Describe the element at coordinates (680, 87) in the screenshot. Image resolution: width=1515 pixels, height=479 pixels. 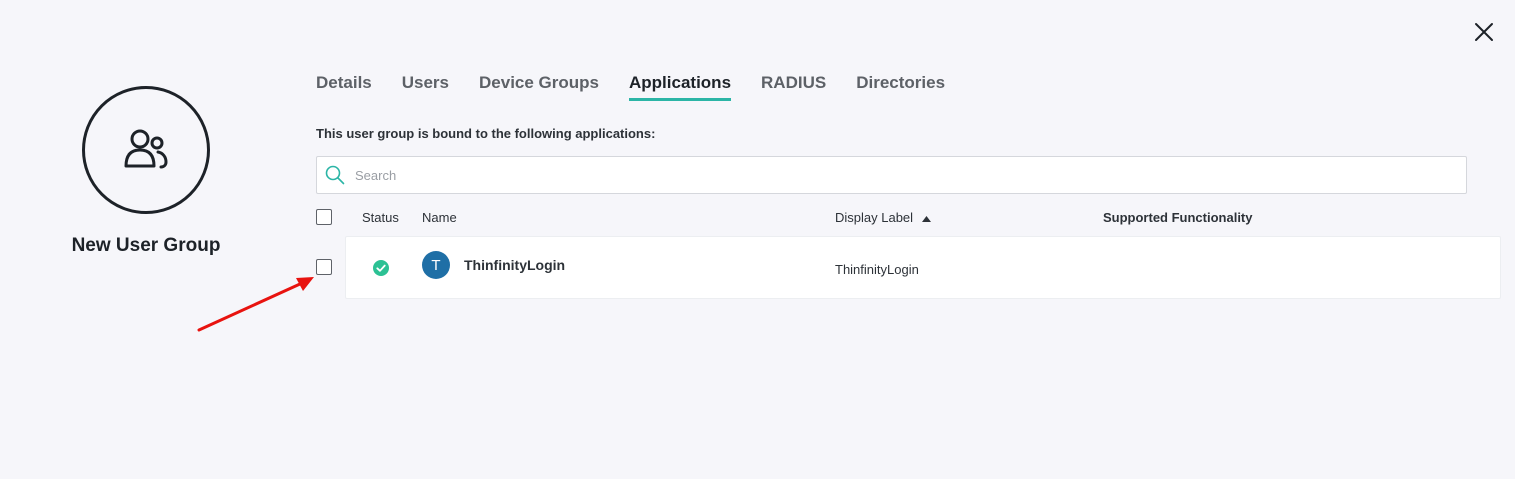
I see `tab-applications: Applications` at that location.